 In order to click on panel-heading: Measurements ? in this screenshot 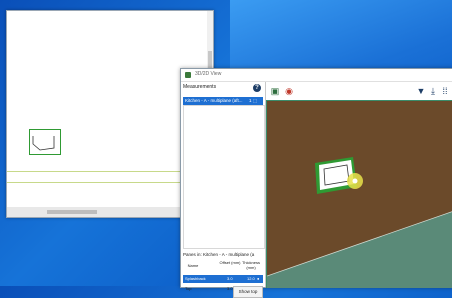, I will do `click(223, 89)`.